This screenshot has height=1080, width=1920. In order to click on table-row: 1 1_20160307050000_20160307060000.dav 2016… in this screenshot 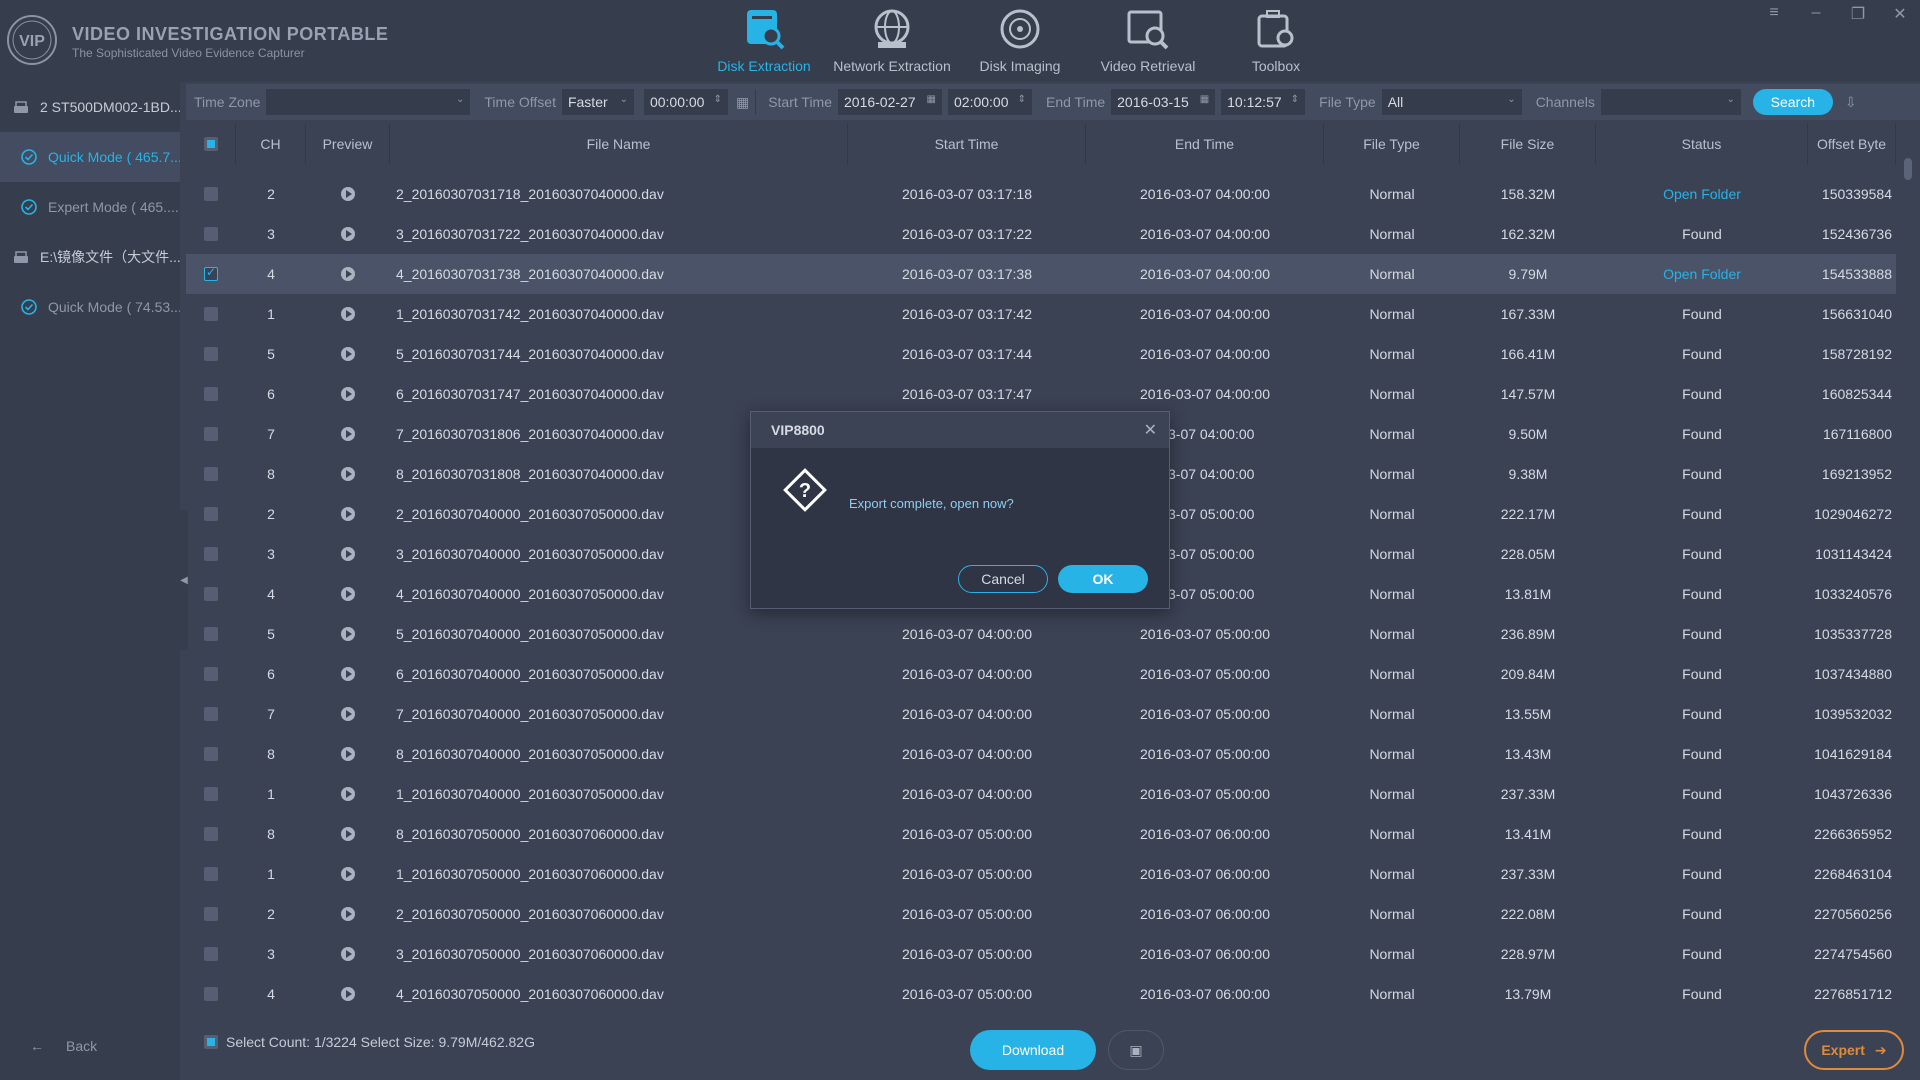, I will do `click(1041, 874)`.